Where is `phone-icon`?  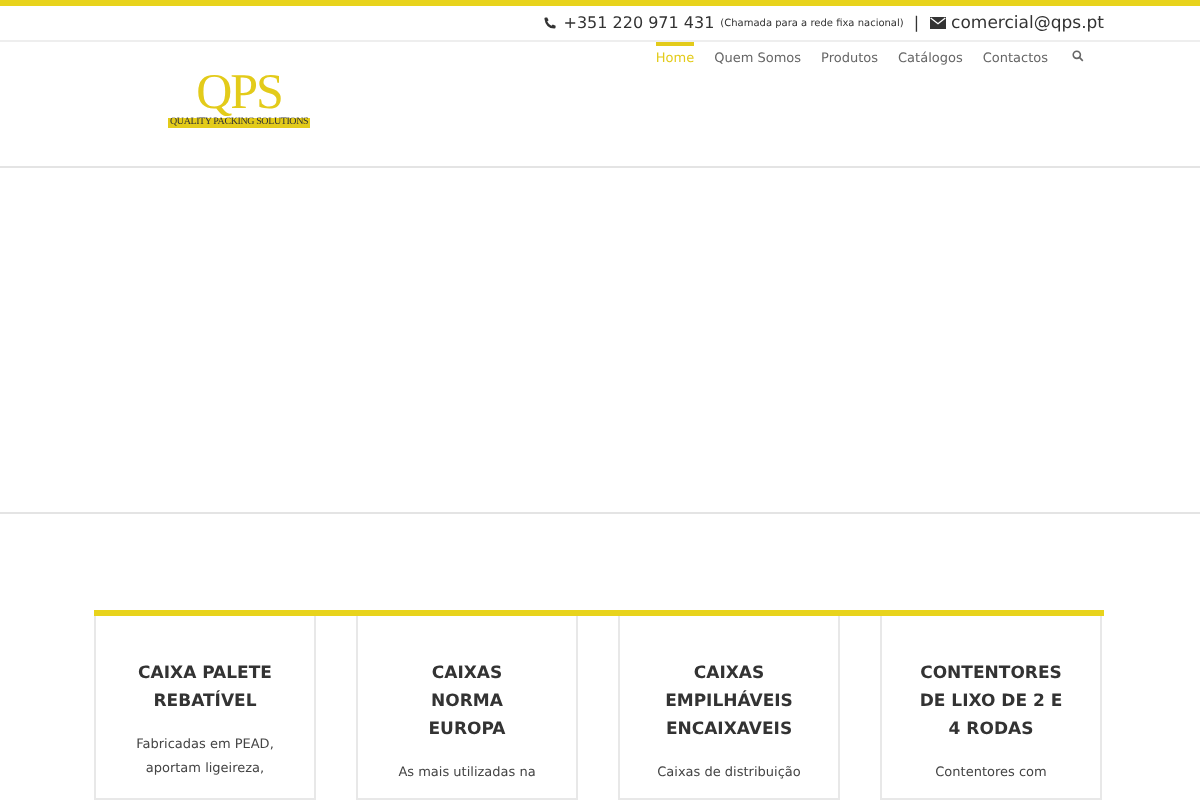
phone-icon is located at coordinates (549, 23).